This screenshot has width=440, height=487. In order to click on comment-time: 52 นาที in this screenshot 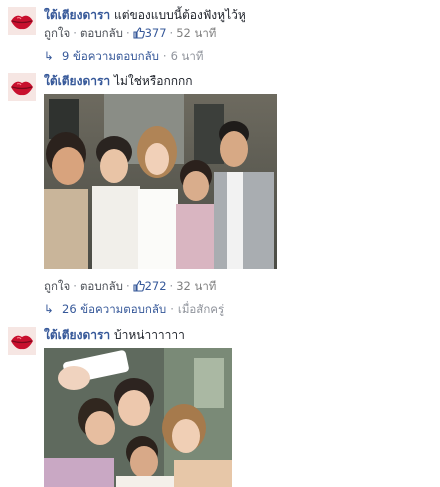, I will do `click(196, 33)`.